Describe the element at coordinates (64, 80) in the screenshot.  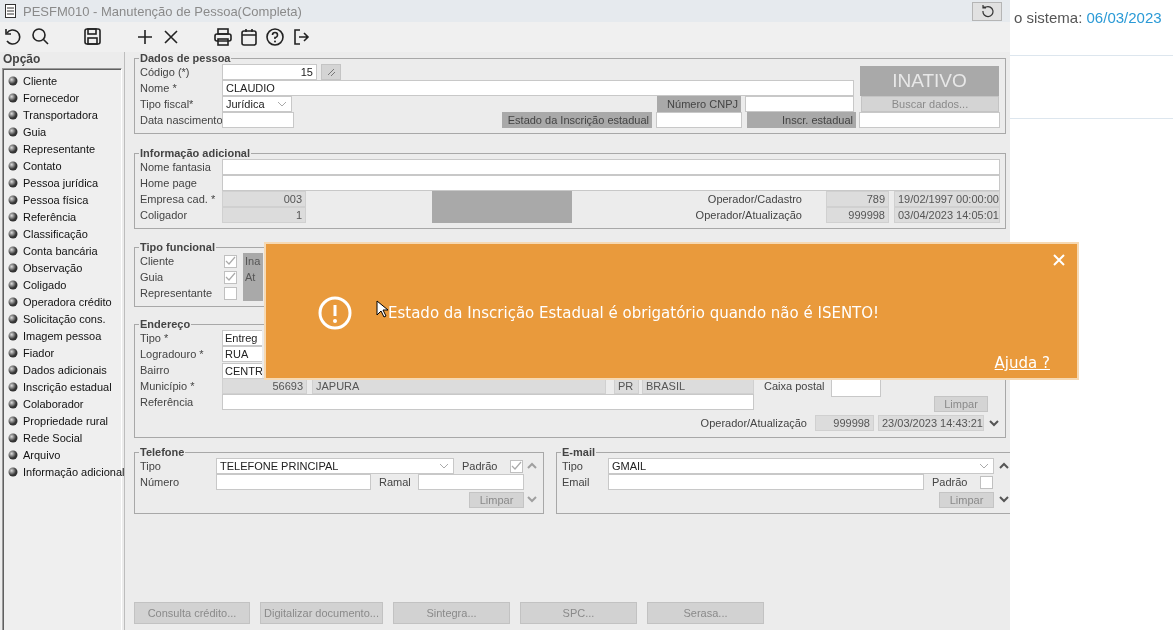
I see `sidebar-item: Cliente` at that location.